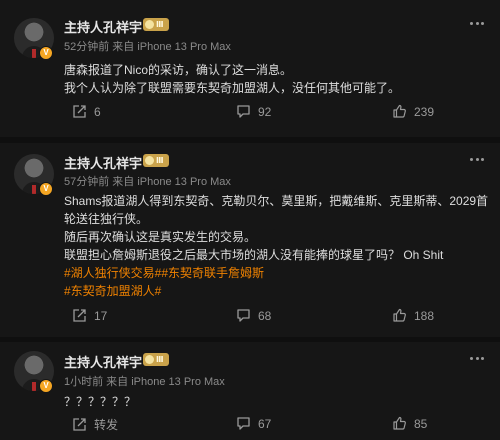  Describe the element at coordinates (265, 111) in the screenshot. I see `comment-count: 92` at that location.